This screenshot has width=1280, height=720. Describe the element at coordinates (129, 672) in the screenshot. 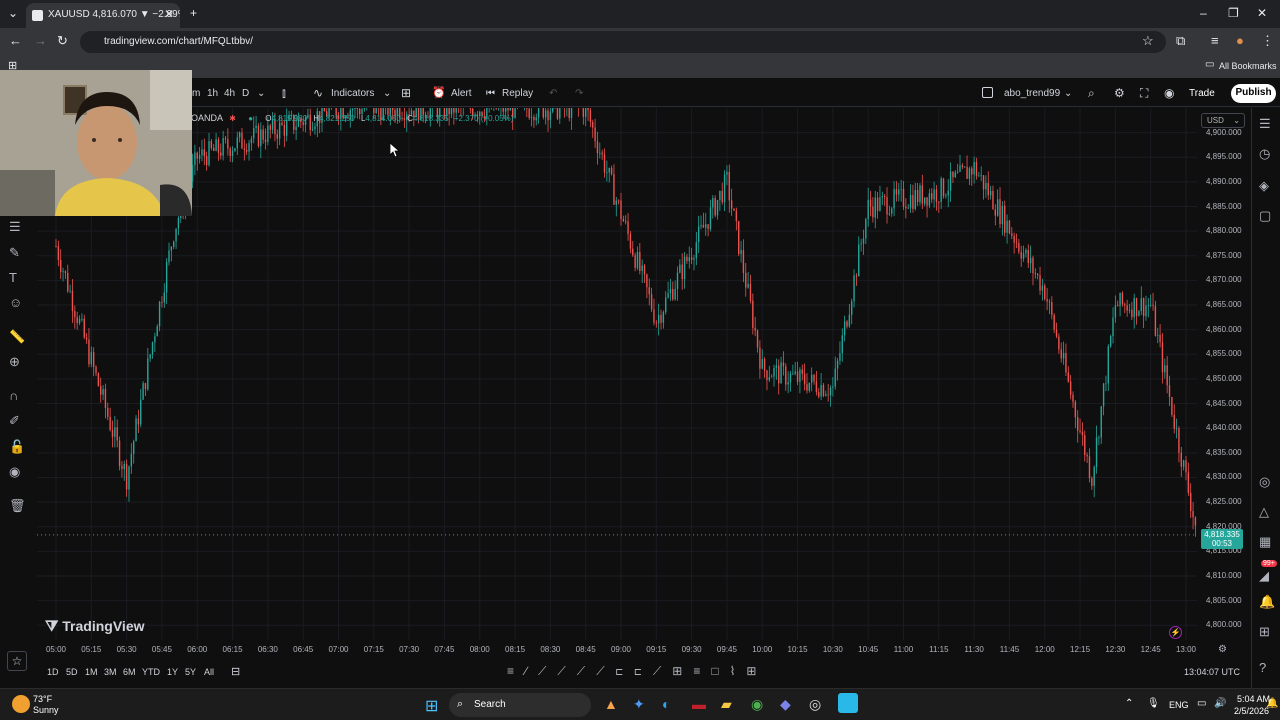

I see `range-6m: 6M` at that location.